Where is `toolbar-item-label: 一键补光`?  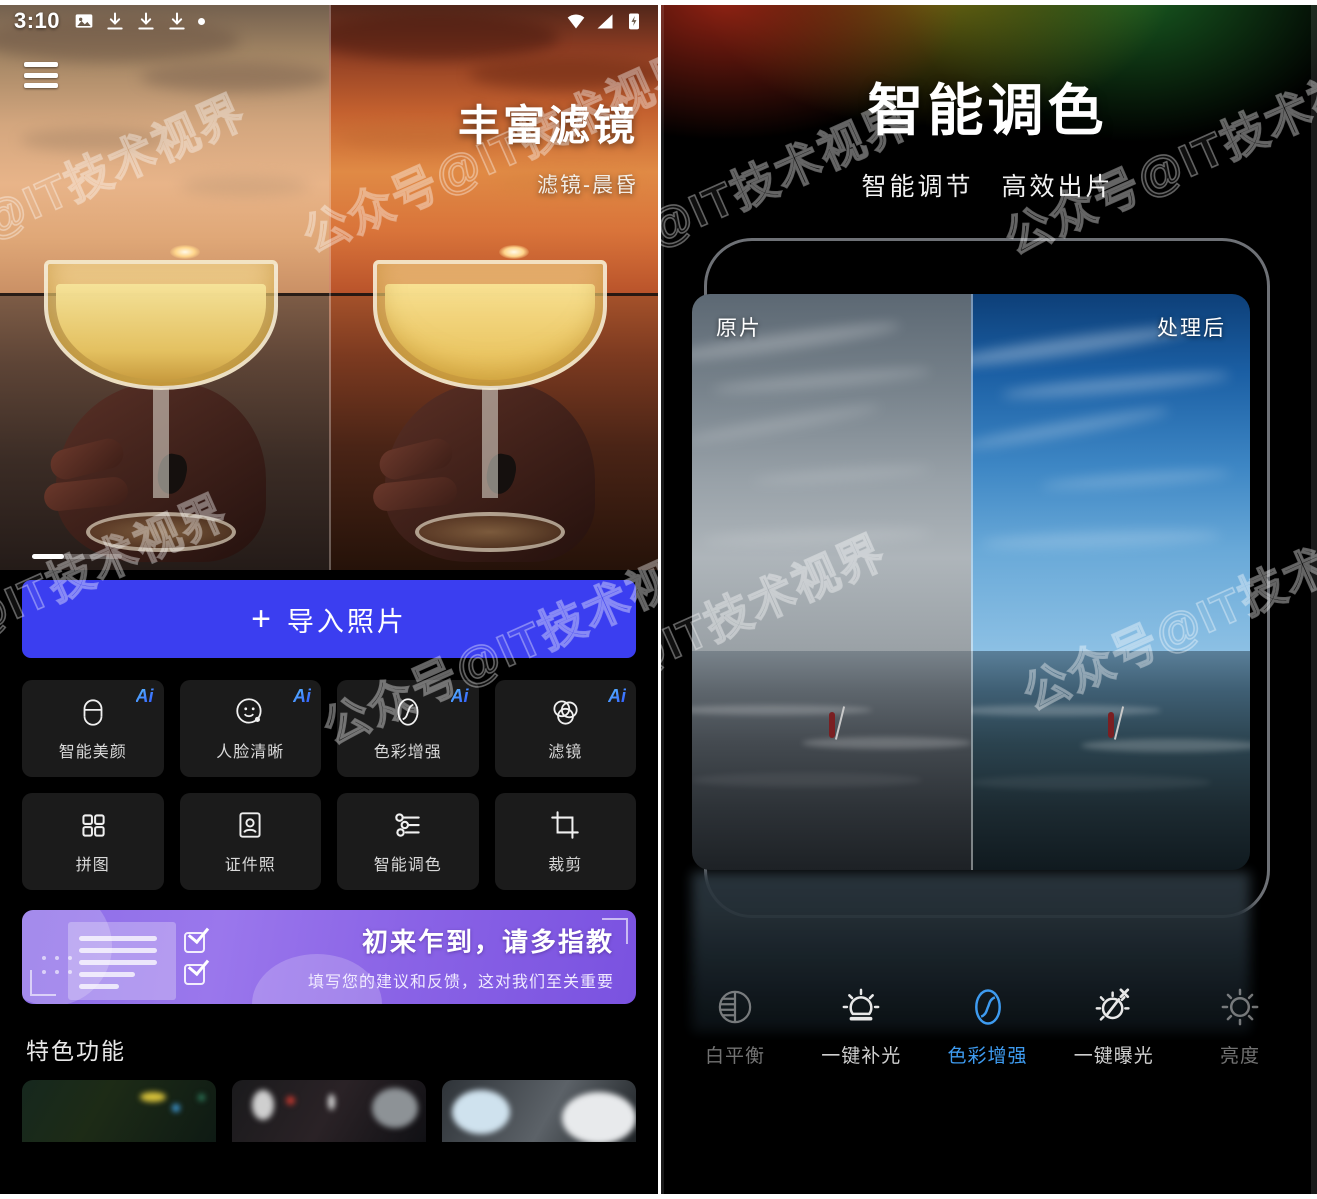 toolbar-item-label: 一键补光 is located at coordinates (861, 1056).